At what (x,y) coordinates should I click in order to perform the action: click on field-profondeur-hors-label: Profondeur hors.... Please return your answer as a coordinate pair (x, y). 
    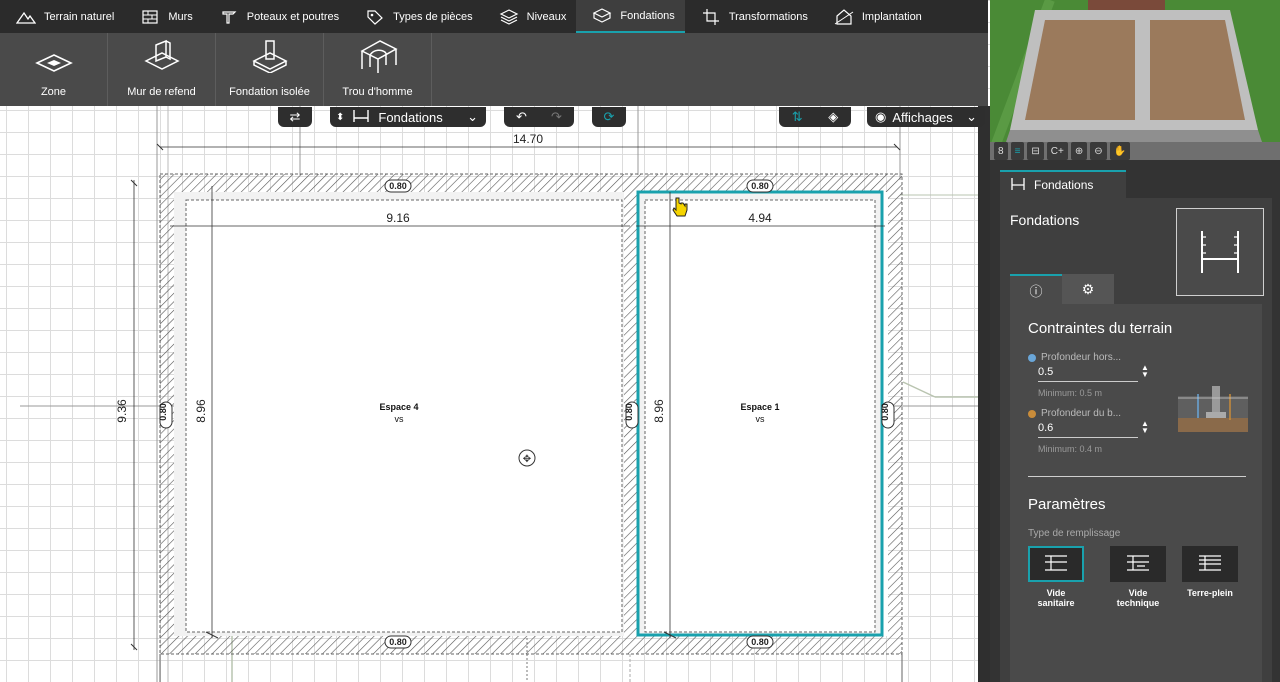
    Looking at the image, I should click on (1074, 357).